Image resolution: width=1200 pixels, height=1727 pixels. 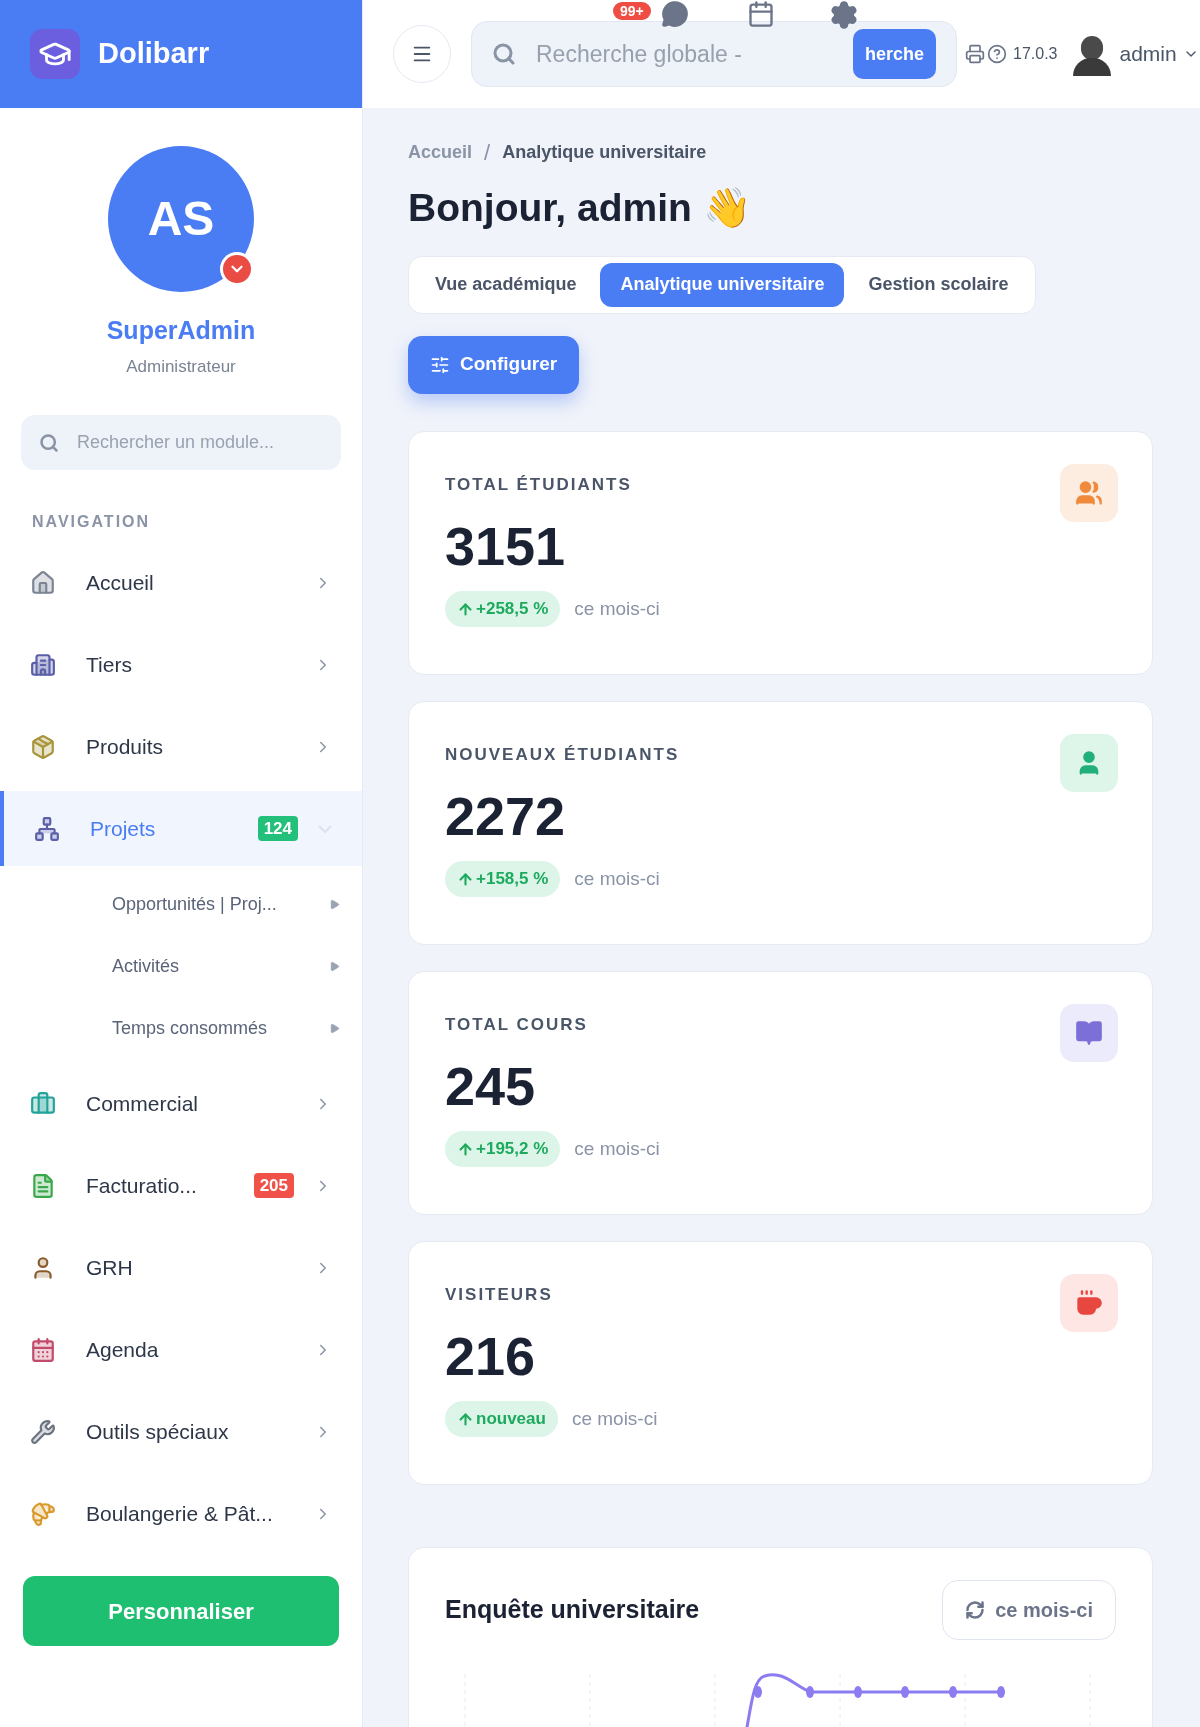 What do you see at coordinates (505, 816) in the screenshot?
I see `stat-value: 2272` at bounding box center [505, 816].